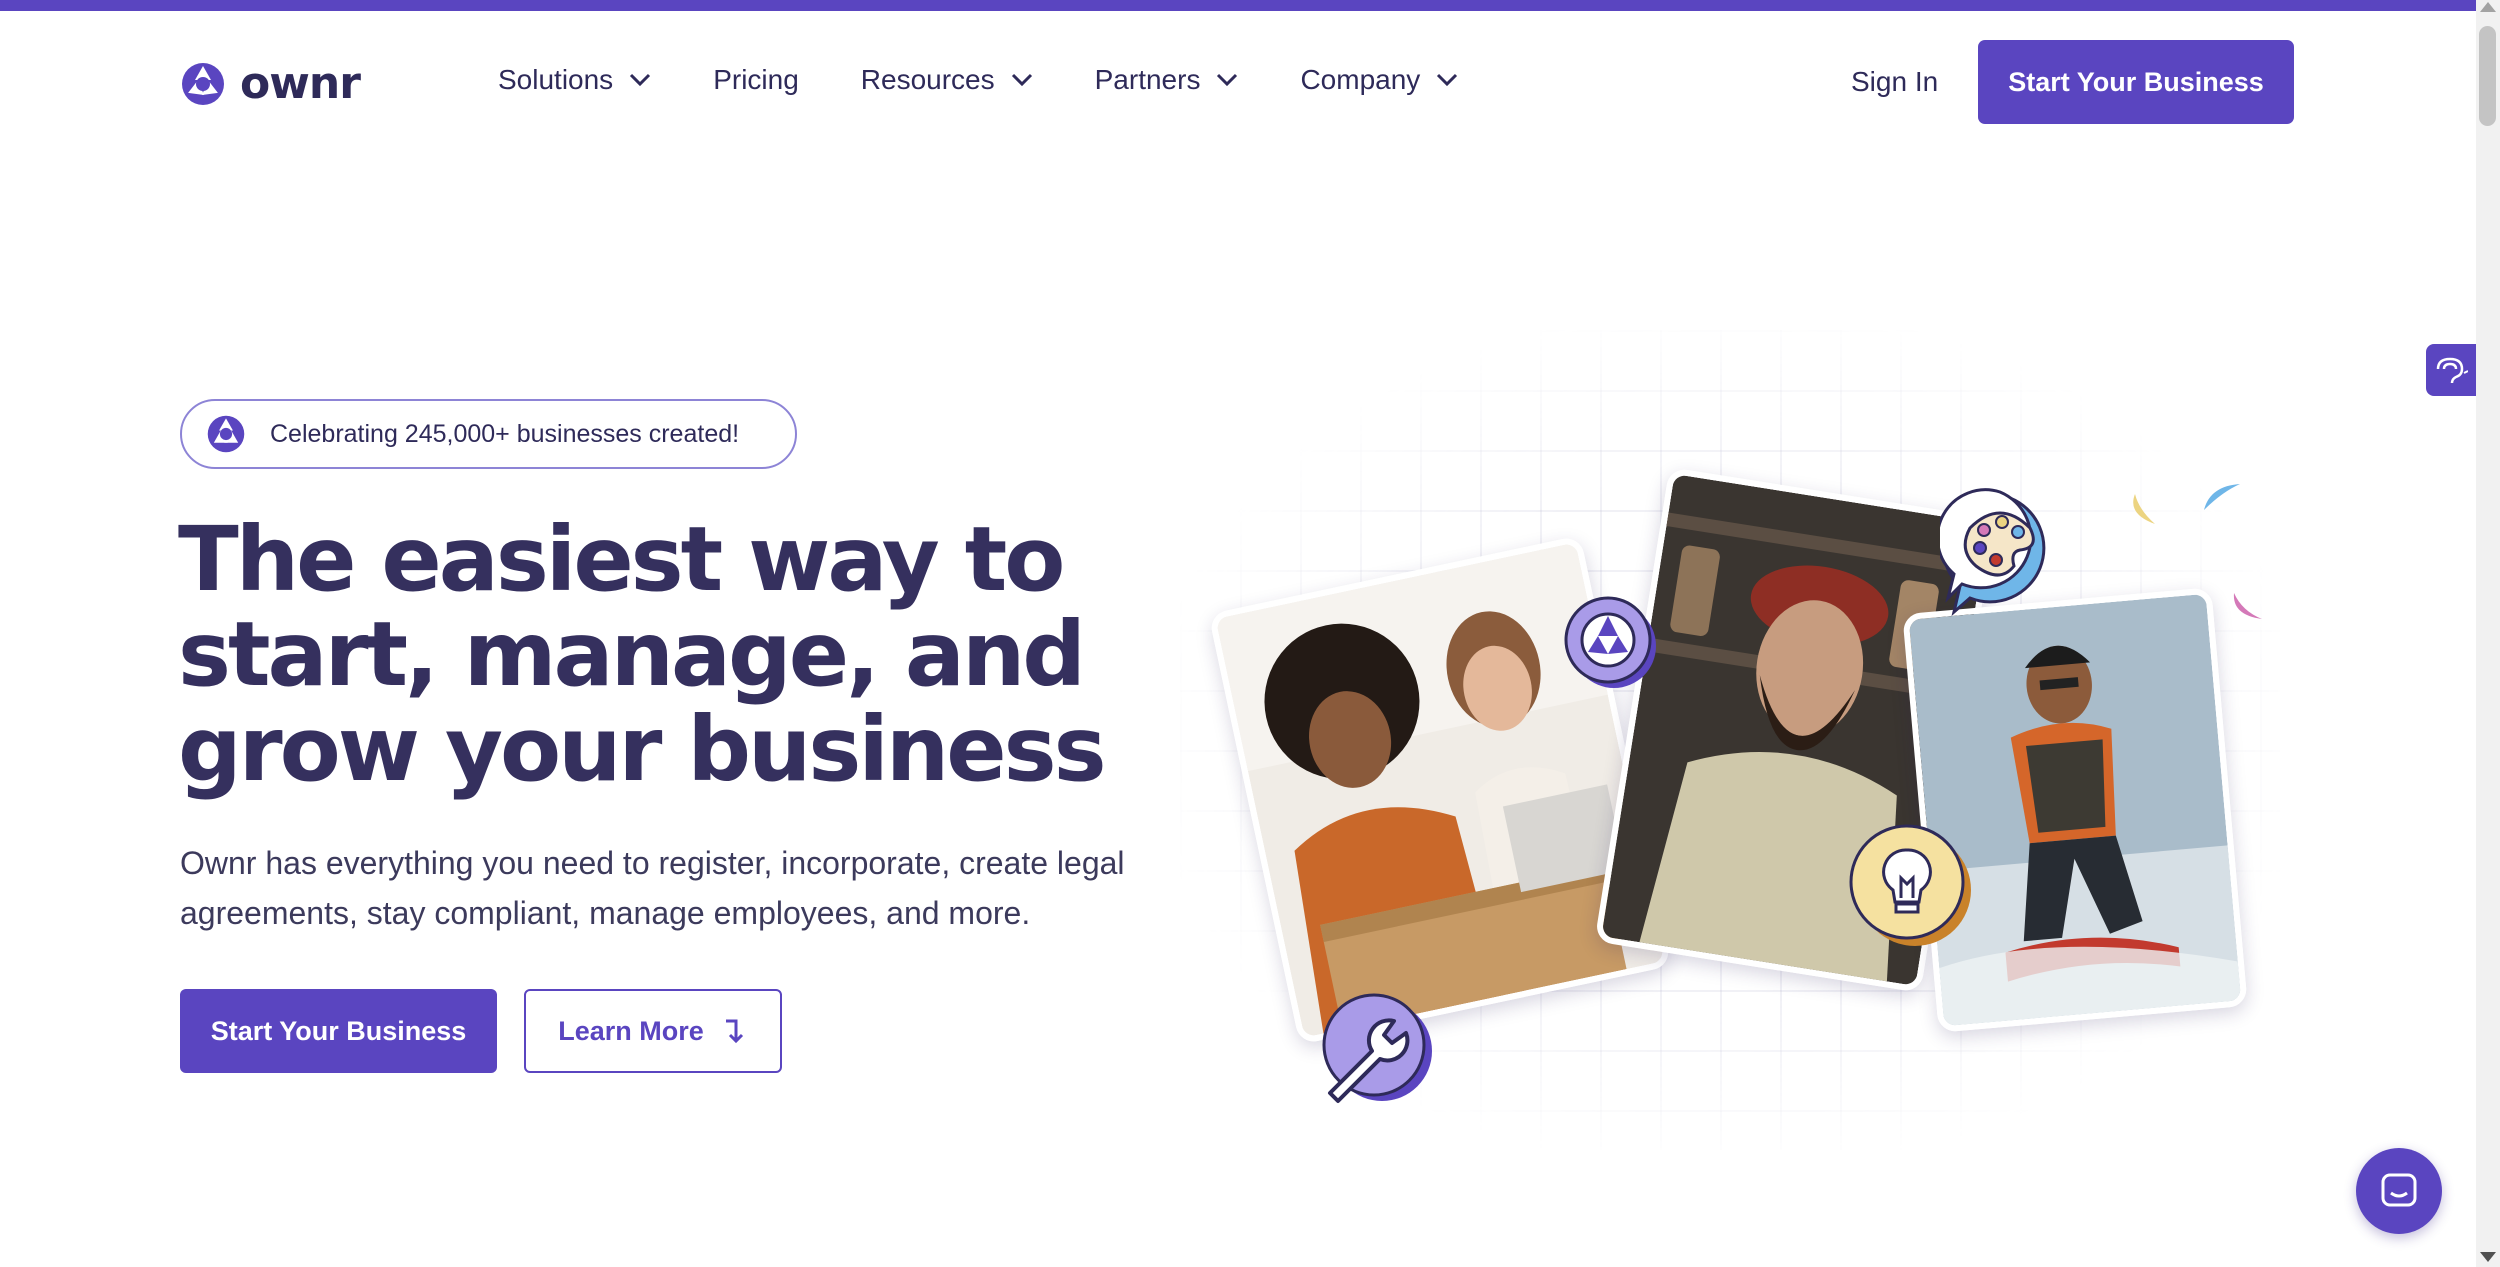  What do you see at coordinates (1360, 79) in the screenshot?
I see `nav-item-label: Company` at bounding box center [1360, 79].